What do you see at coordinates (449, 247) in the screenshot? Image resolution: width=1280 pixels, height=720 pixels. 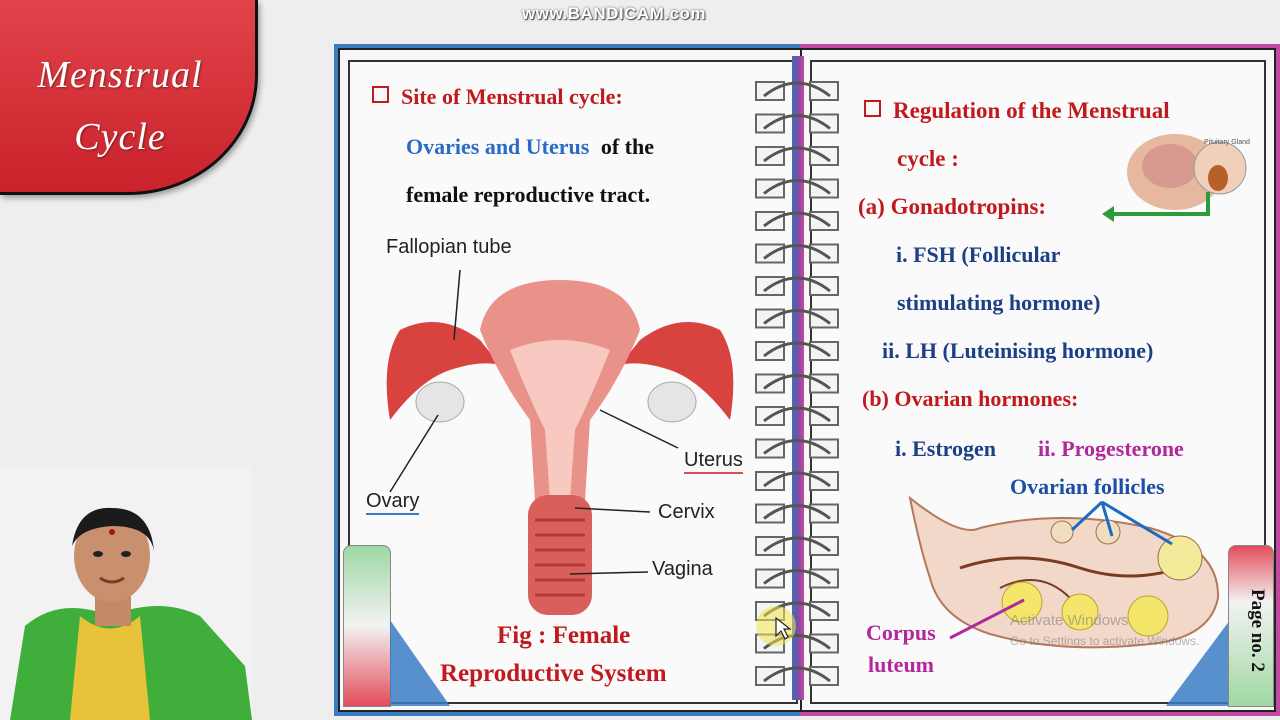 I see `label-fallopian-tube: Fallopian tube` at bounding box center [449, 247].